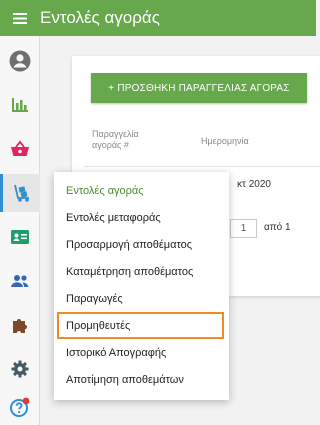  I want to click on sidebar-item-account, so click(20, 61).